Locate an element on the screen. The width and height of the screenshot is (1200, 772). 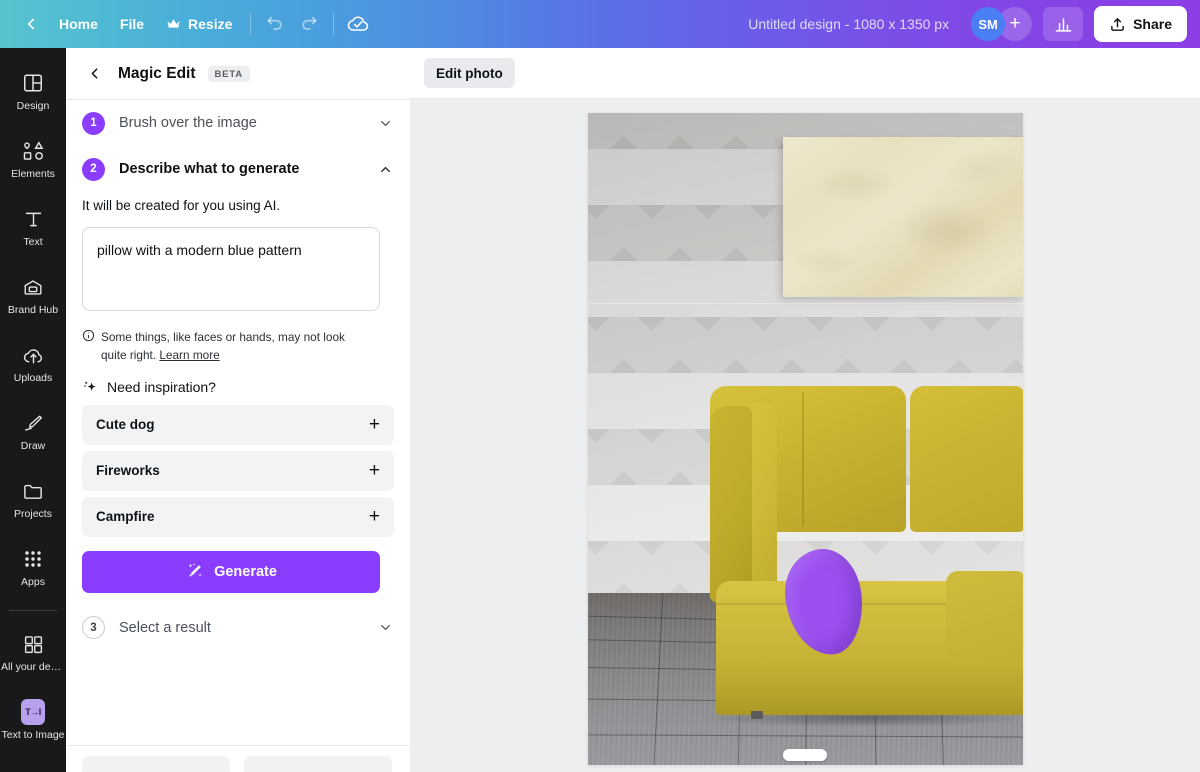
sidebar-item-elements: Elements is located at coordinates (33, 159).